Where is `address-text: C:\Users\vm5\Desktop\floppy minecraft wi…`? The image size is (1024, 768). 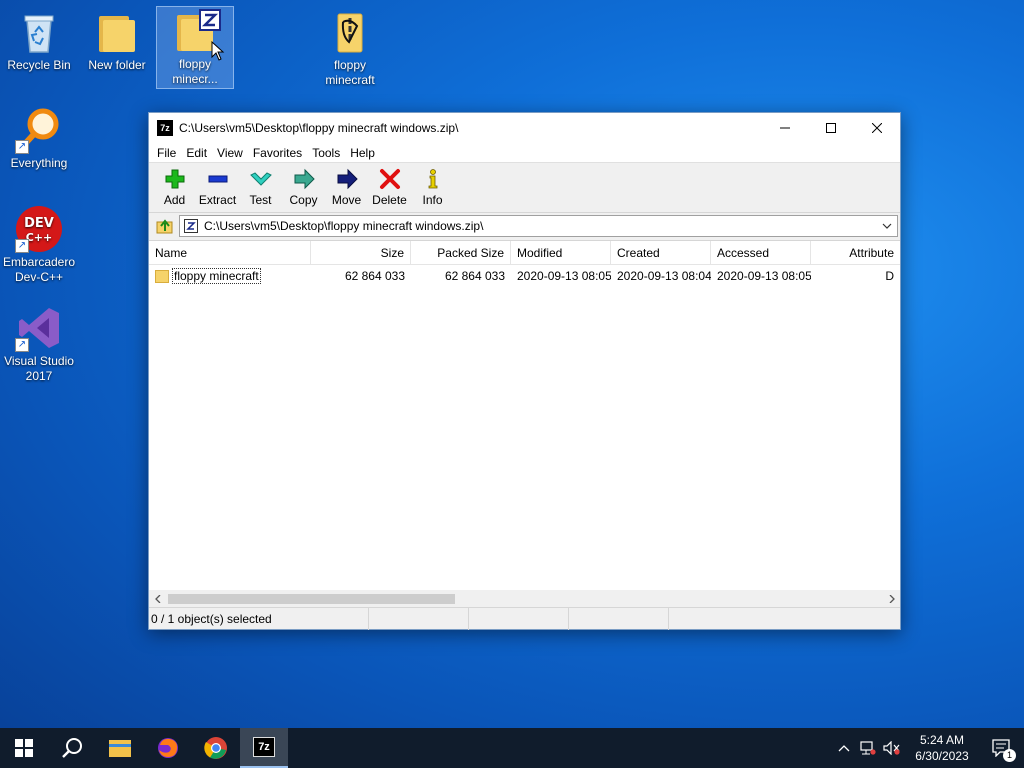
address-text: C:\Users\vm5\Desktop\floppy minecraft wi… is located at coordinates (344, 226).